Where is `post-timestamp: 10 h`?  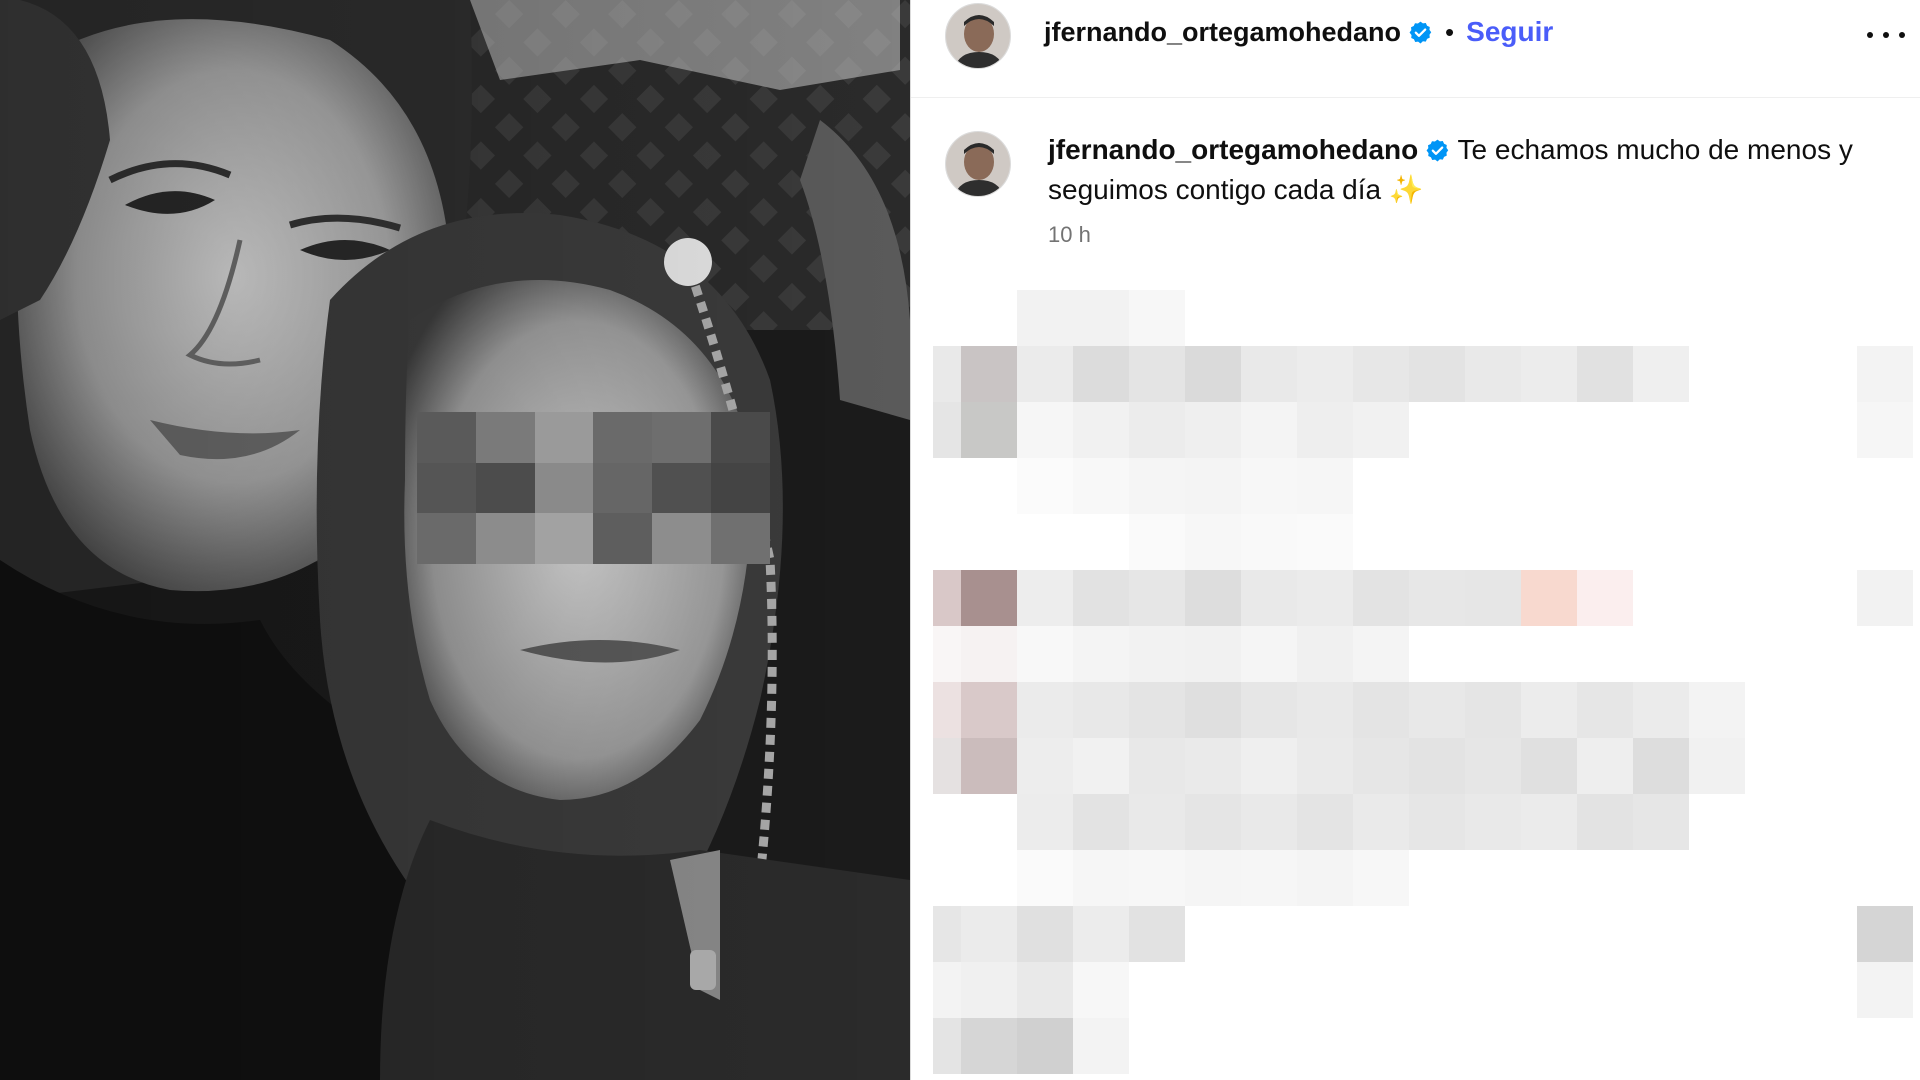 post-timestamp: 10 h is located at coordinates (1069, 235).